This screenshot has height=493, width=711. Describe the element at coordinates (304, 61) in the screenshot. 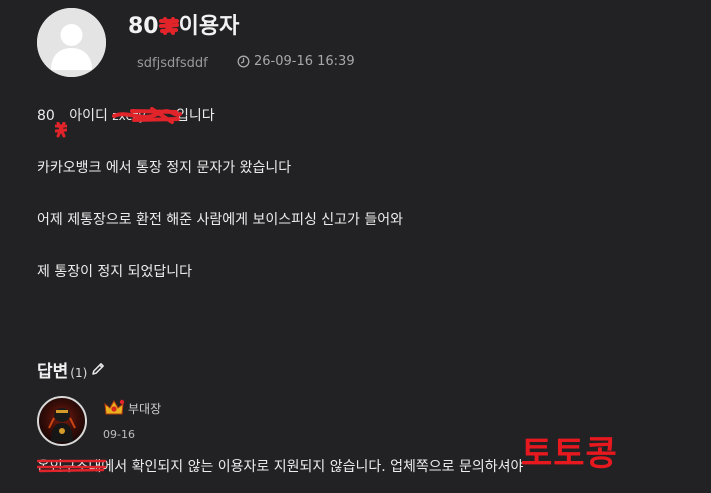

I see `post-date-text: 26-09-16 16:39` at that location.